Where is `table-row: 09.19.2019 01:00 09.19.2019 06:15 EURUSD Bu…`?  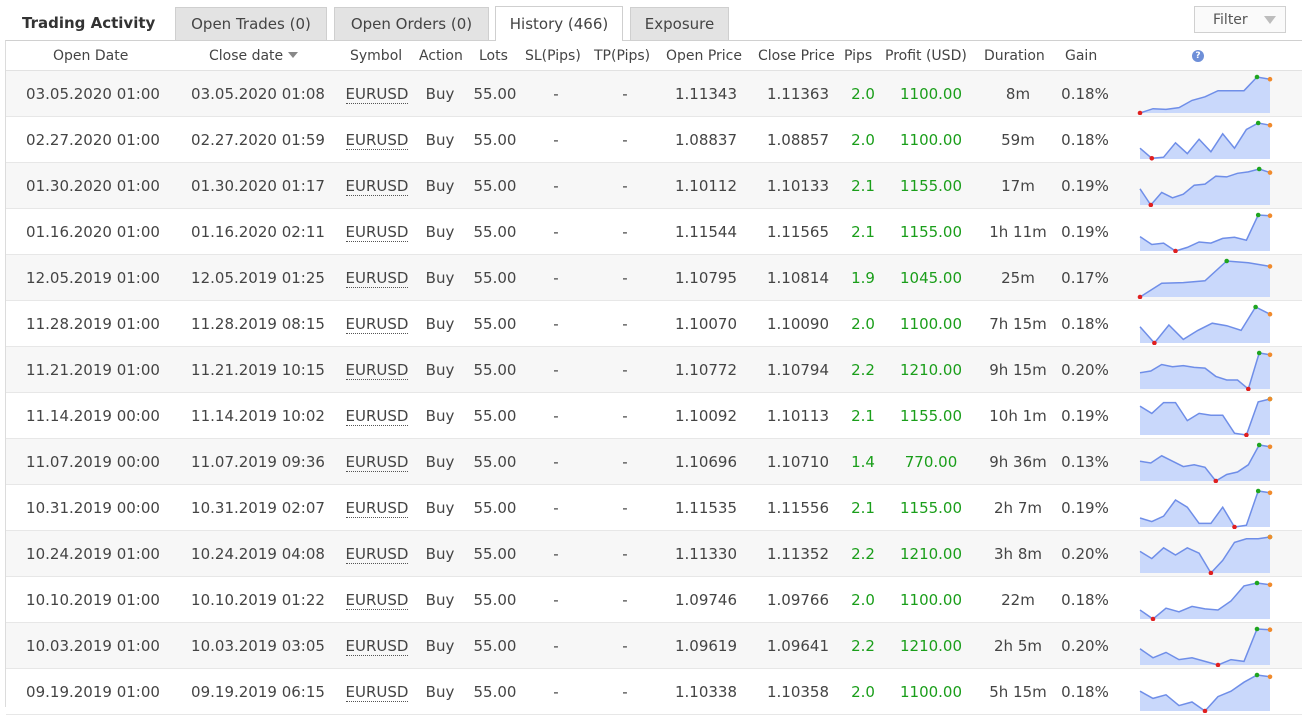
table-row: 09.19.2019 01:00 09.19.2019 06:15 EURUSD Bu… is located at coordinates (654, 692).